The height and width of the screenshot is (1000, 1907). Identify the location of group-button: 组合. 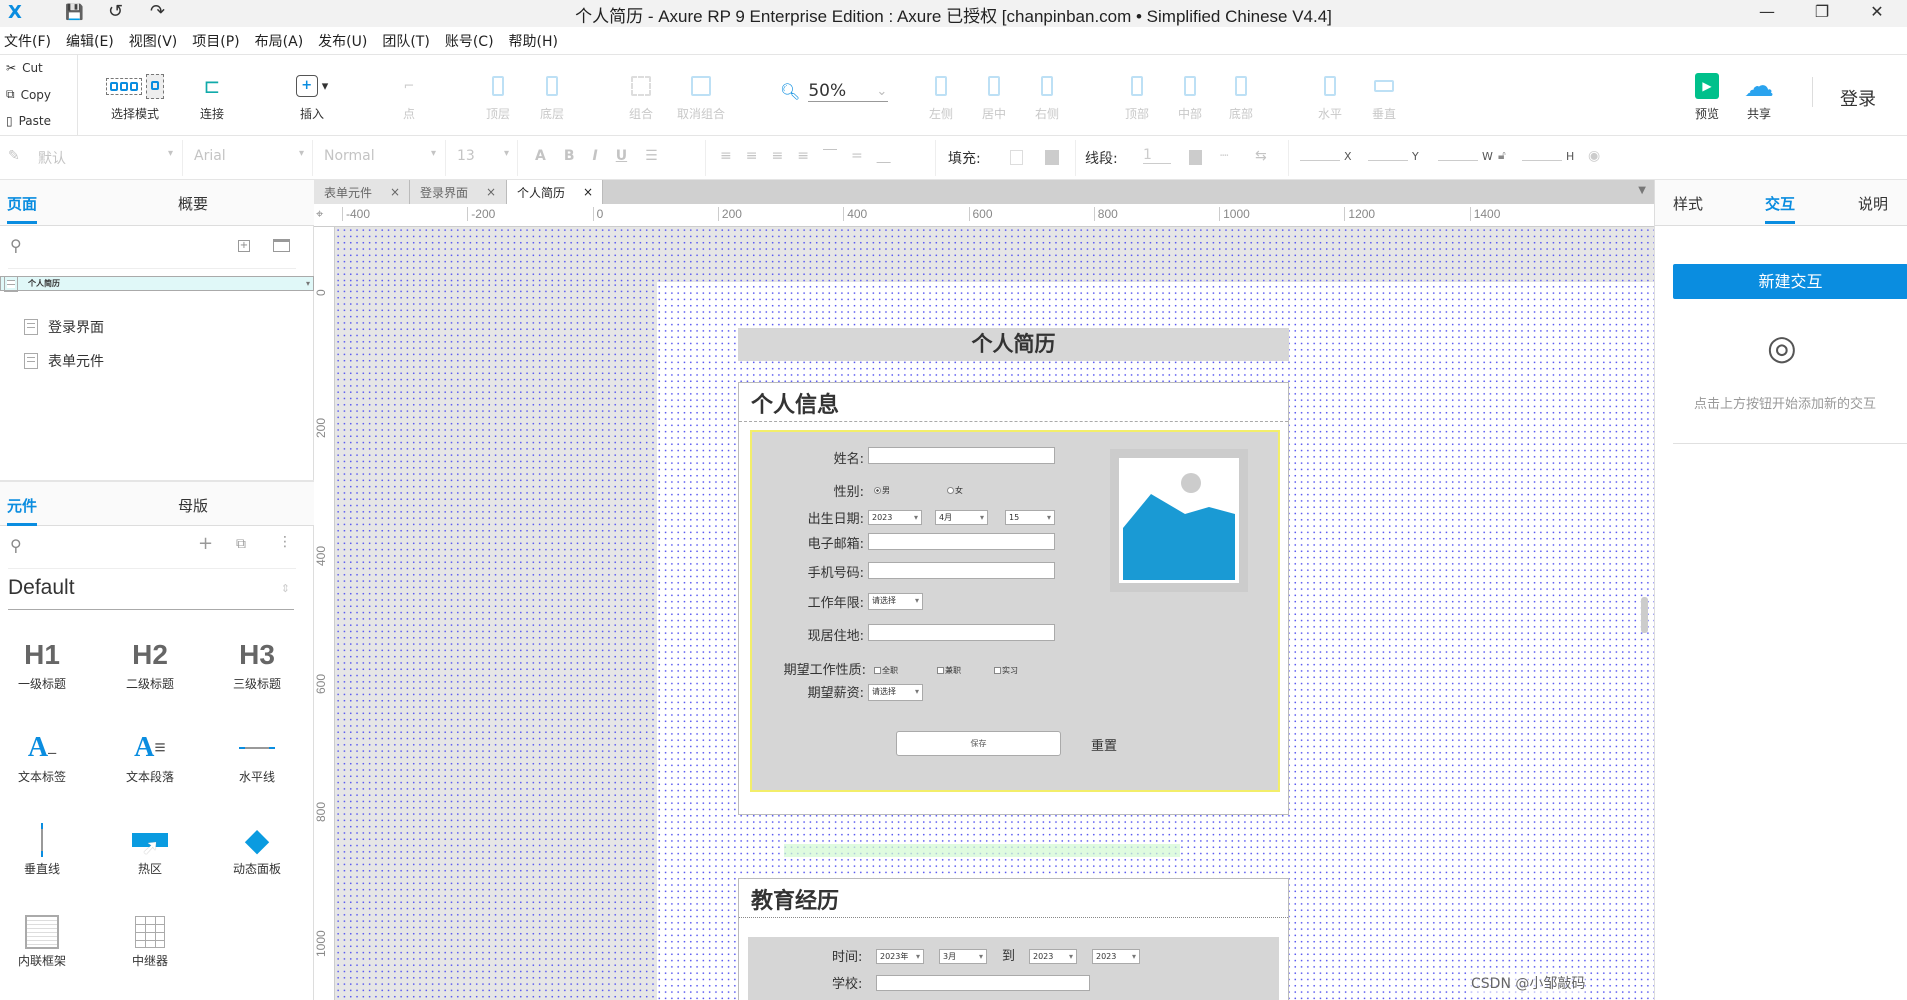
(641, 95).